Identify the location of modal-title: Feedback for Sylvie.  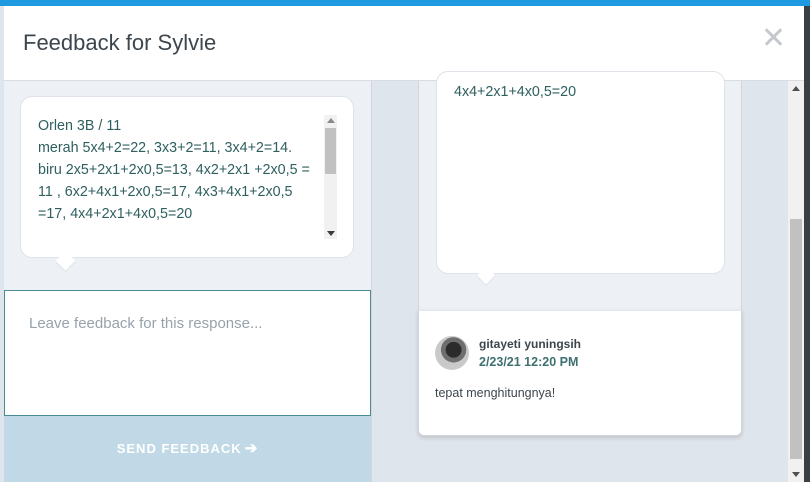
(120, 42).